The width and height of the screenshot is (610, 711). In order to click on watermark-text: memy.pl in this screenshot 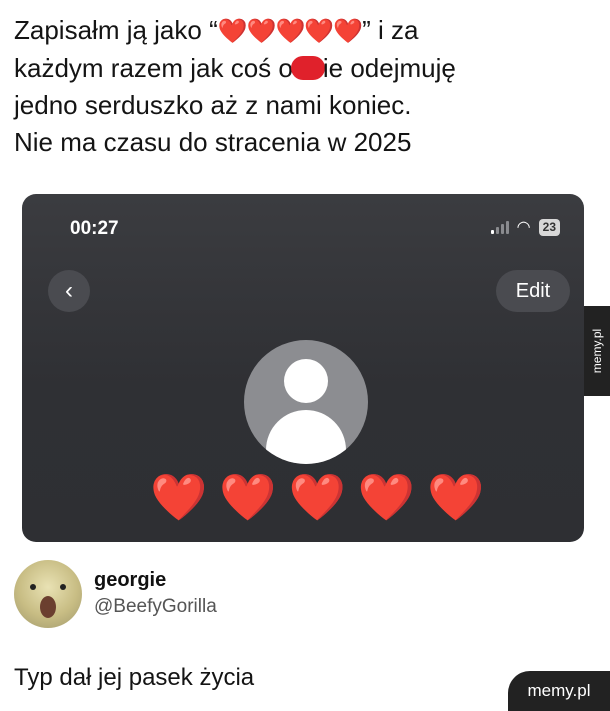, I will do `click(597, 351)`.